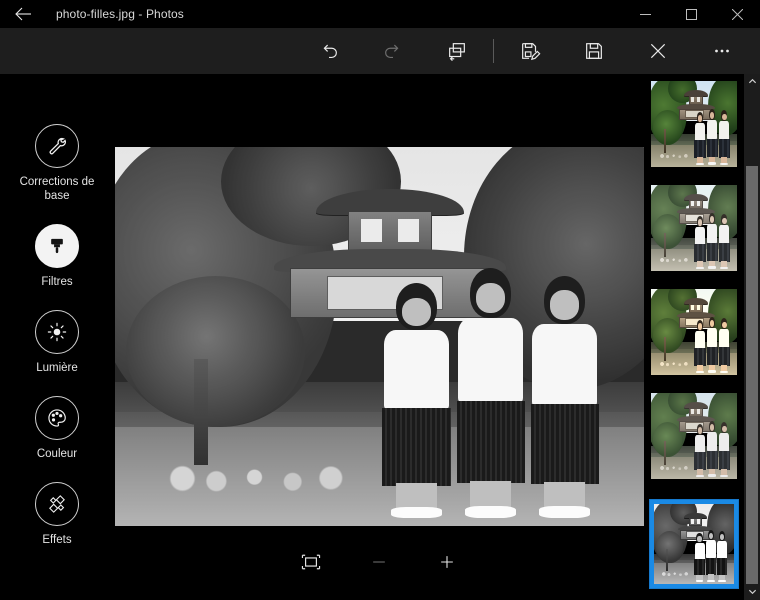 The image size is (760, 600). I want to click on zoom-controls, so click(379, 562).